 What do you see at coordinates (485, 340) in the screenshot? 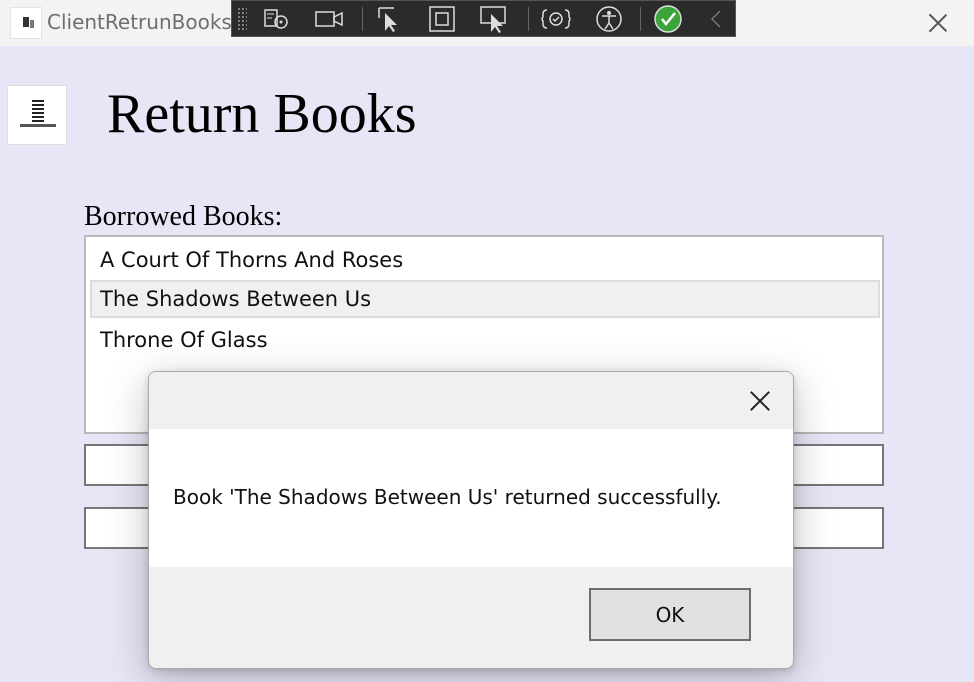
I see `list-item: Throne Of Glass` at bounding box center [485, 340].